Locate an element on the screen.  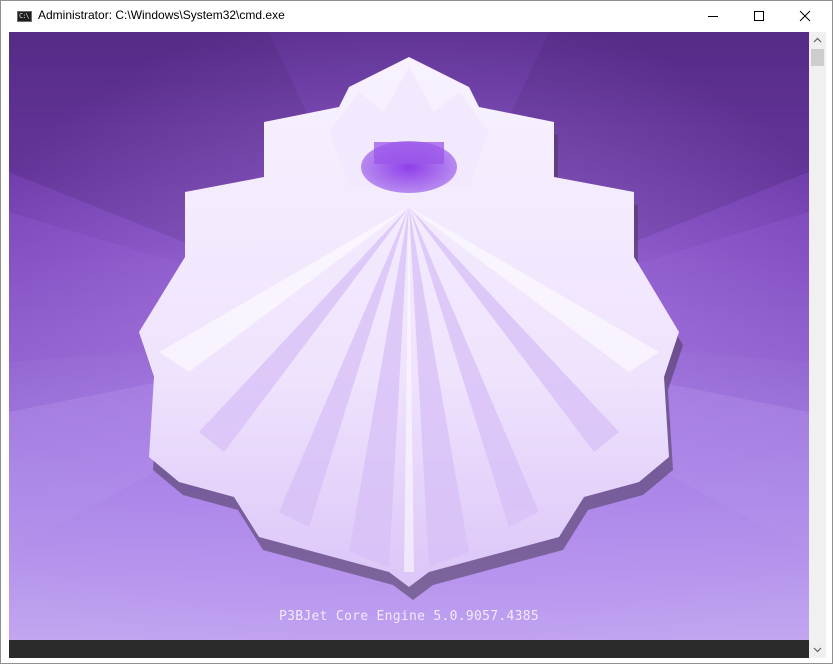
chevron-up-icon is located at coordinates (817, 40).